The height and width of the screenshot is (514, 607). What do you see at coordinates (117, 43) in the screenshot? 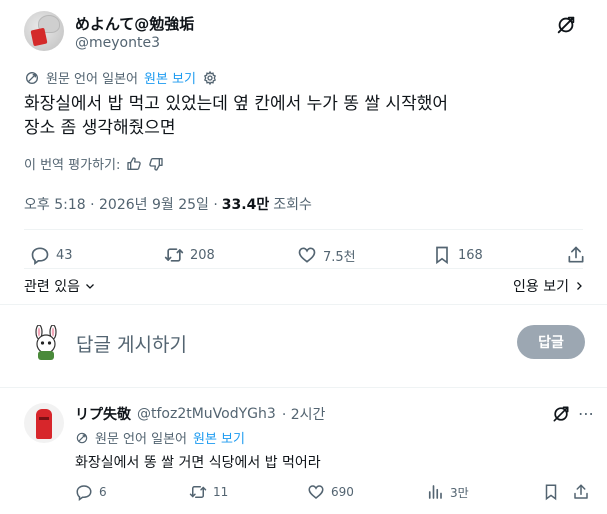
I see `author-handle: @meyonte3` at bounding box center [117, 43].